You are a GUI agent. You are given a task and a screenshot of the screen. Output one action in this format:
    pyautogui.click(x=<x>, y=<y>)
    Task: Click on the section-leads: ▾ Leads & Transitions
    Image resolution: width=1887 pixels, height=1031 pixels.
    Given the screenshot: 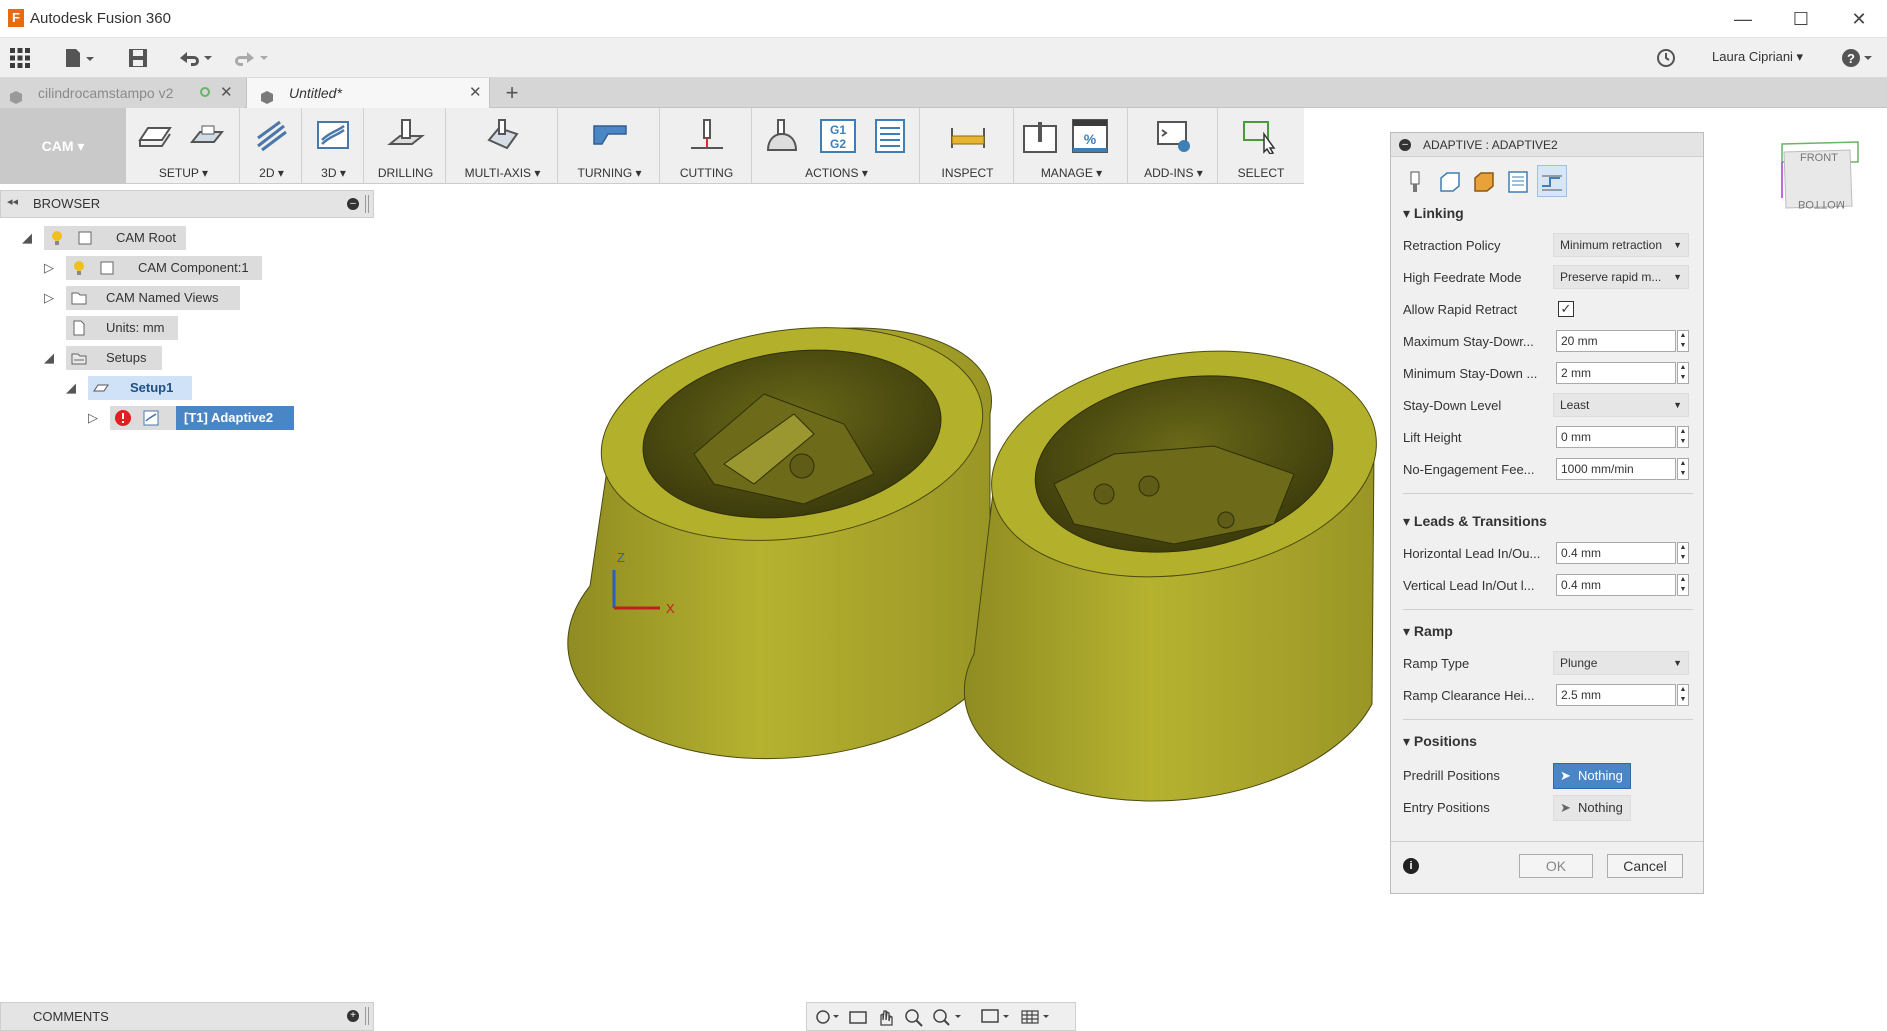 What is the action you would take?
    pyautogui.click(x=1475, y=521)
    